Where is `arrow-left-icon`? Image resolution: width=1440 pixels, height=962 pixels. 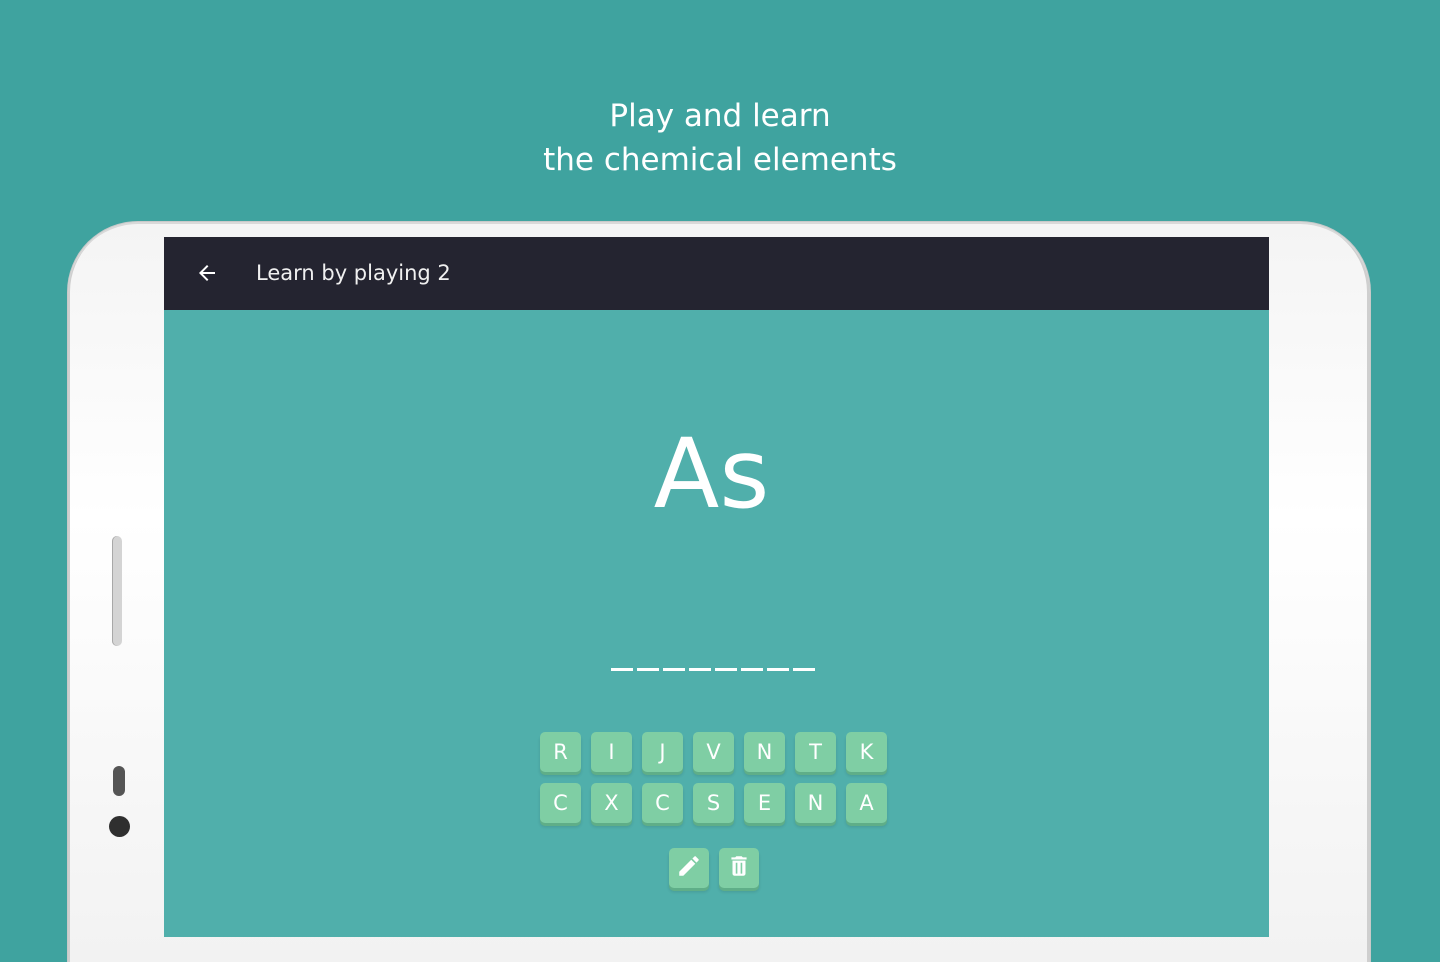
arrow-left-icon is located at coordinates (207, 273).